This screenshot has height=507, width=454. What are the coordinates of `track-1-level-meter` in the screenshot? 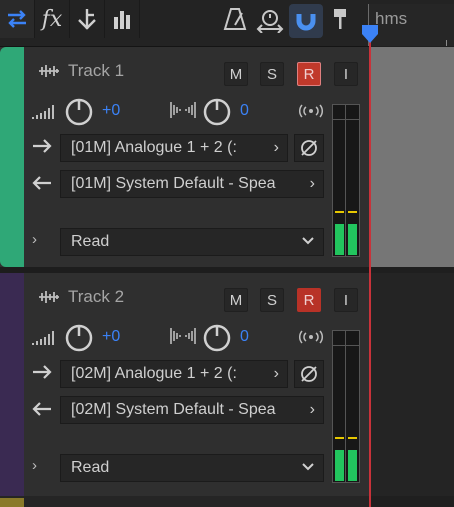 It's located at (346, 180).